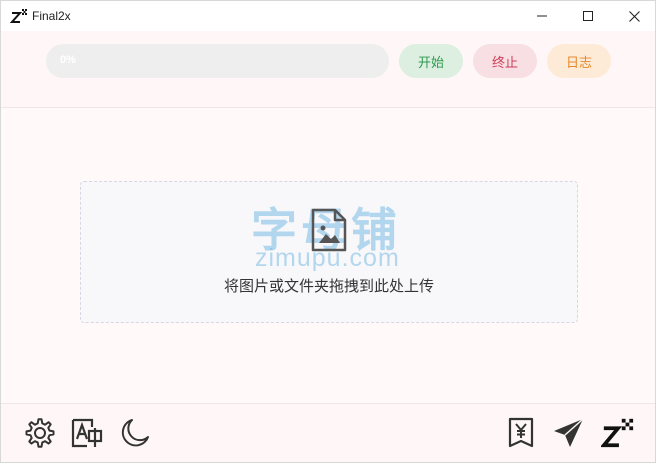 Image resolution: width=656 pixels, height=463 pixels. What do you see at coordinates (579, 61) in the screenshot?
I see `log-button: 日志` at bounding box center [579, 61].